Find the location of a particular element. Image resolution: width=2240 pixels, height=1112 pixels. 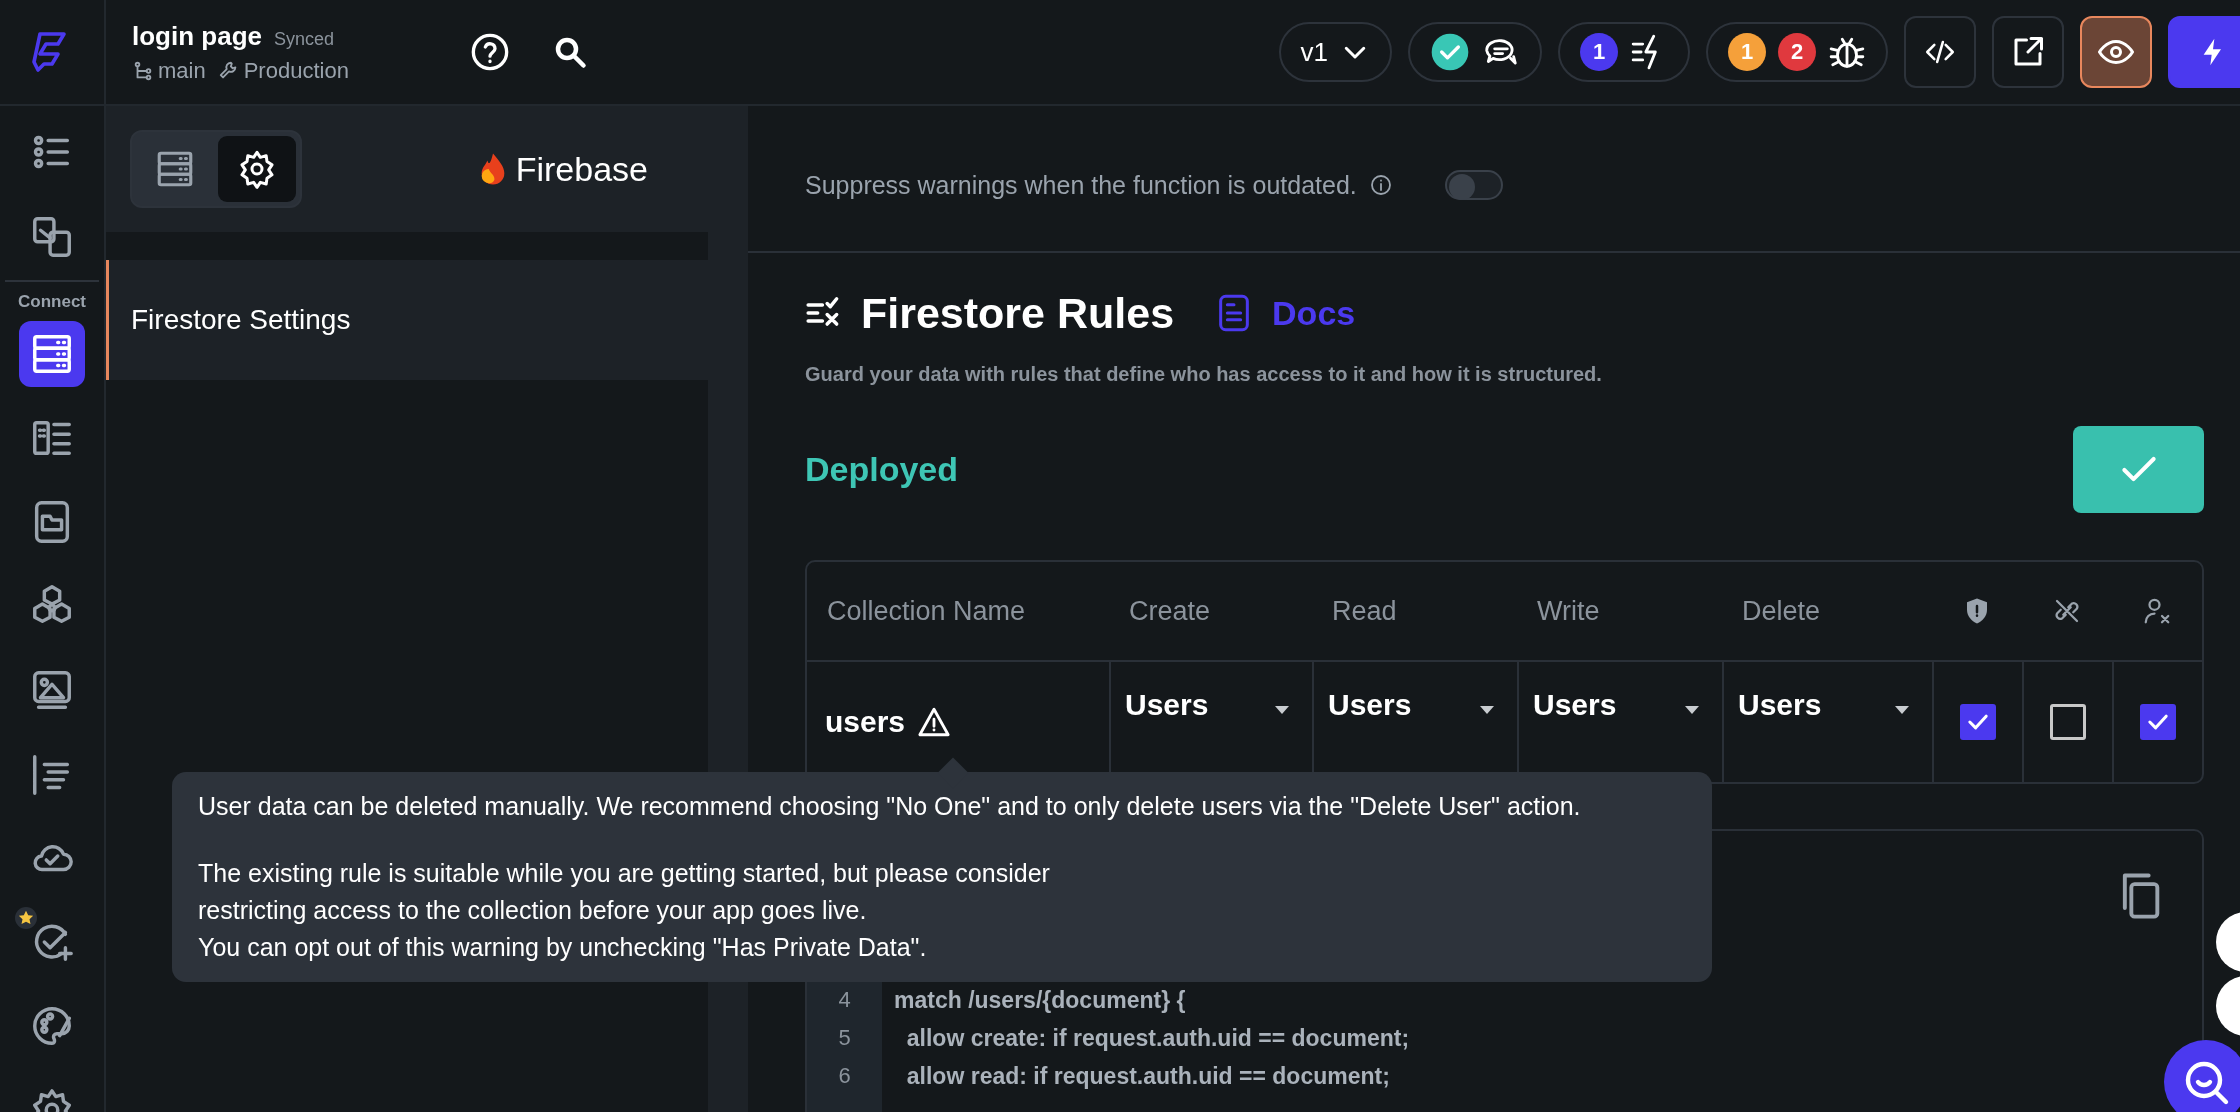

panel-tab is located at coordinates (257, 169).